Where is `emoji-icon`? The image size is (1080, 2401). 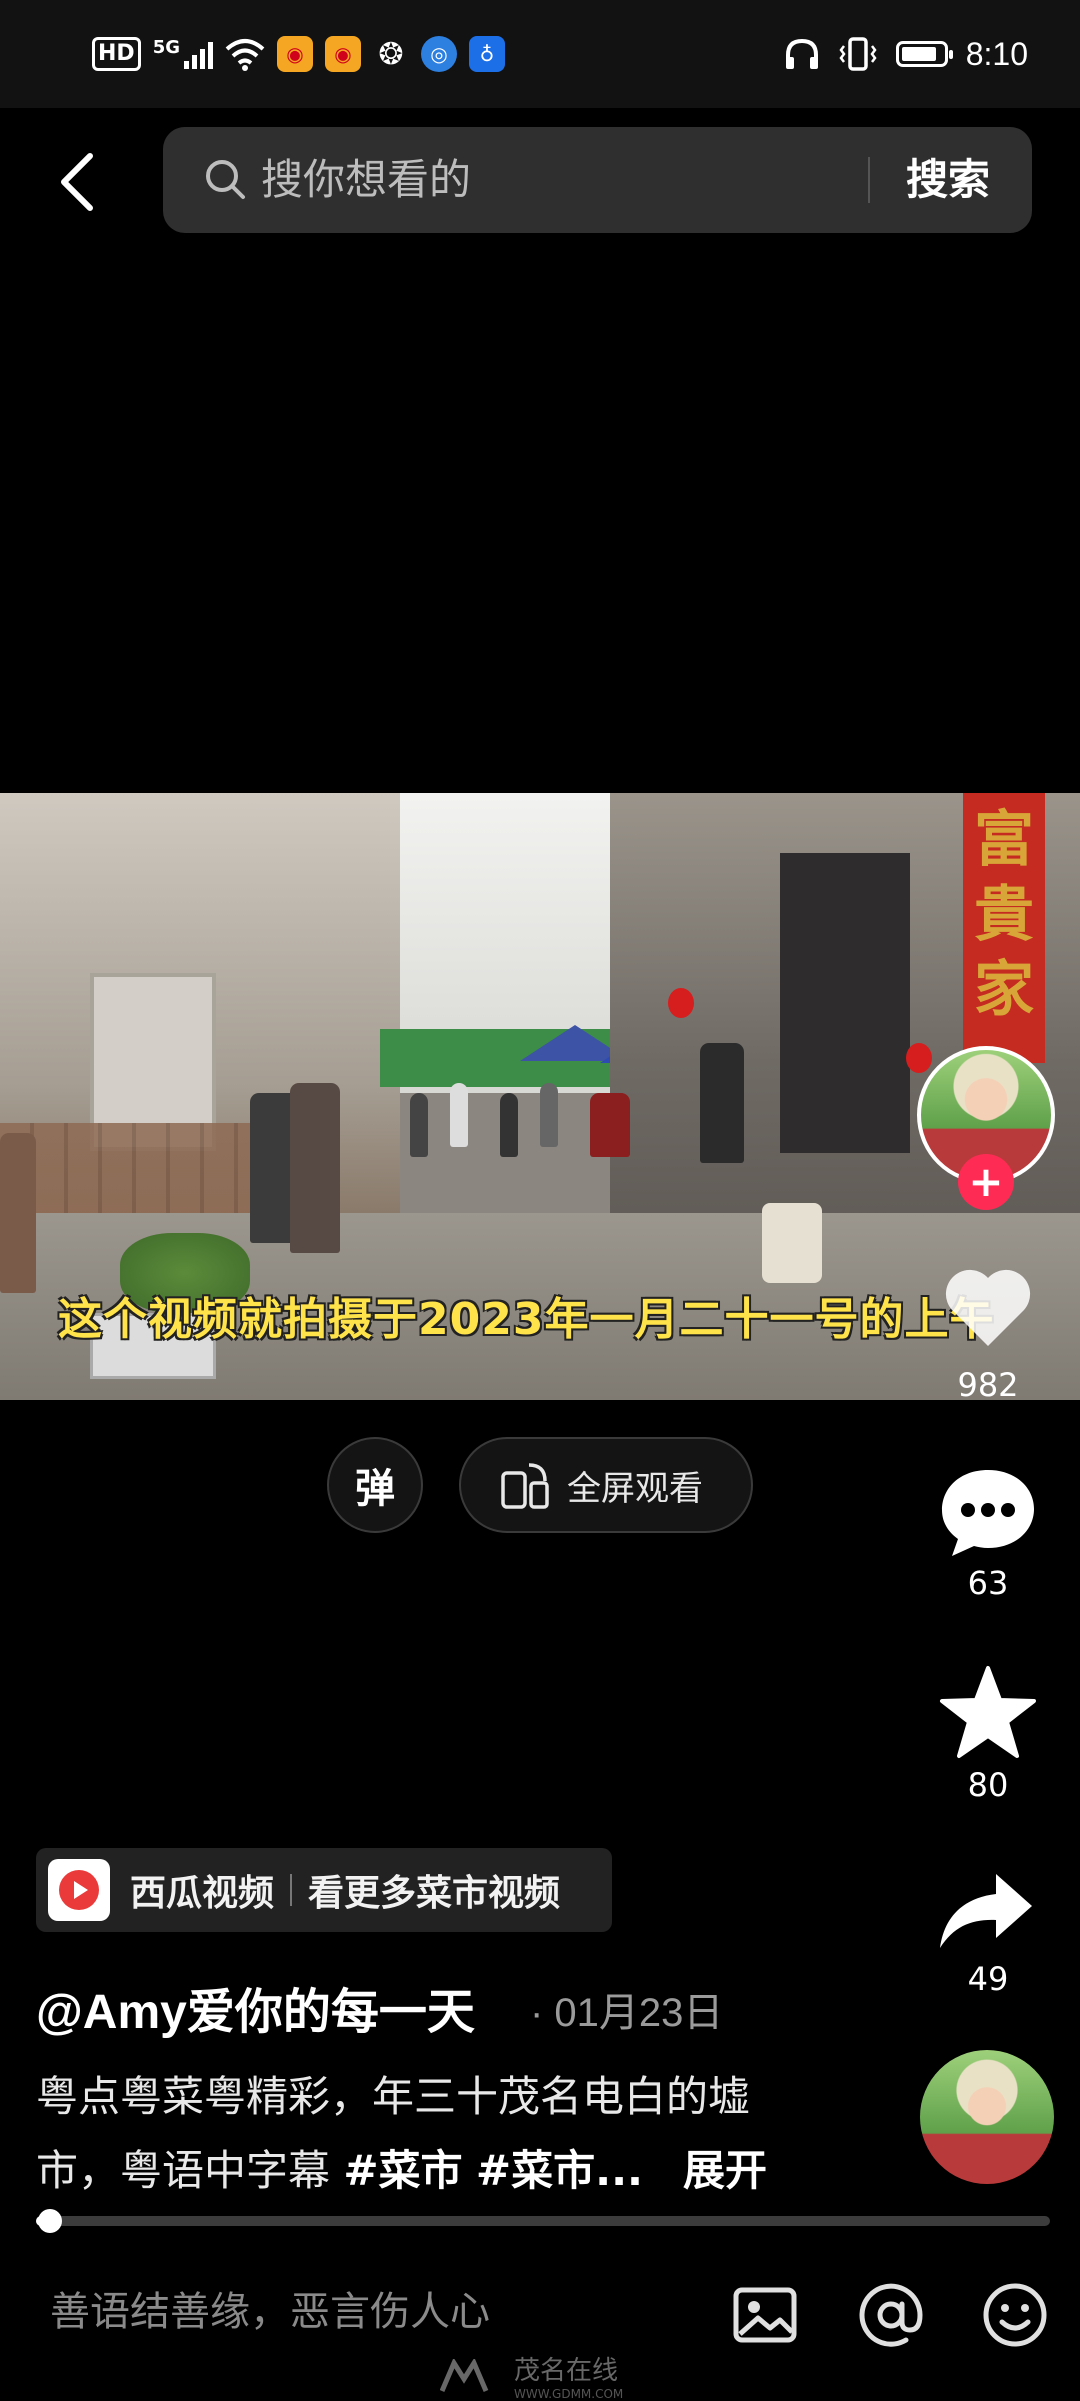 emoji-icon is located at coordinates (1015, 2315).